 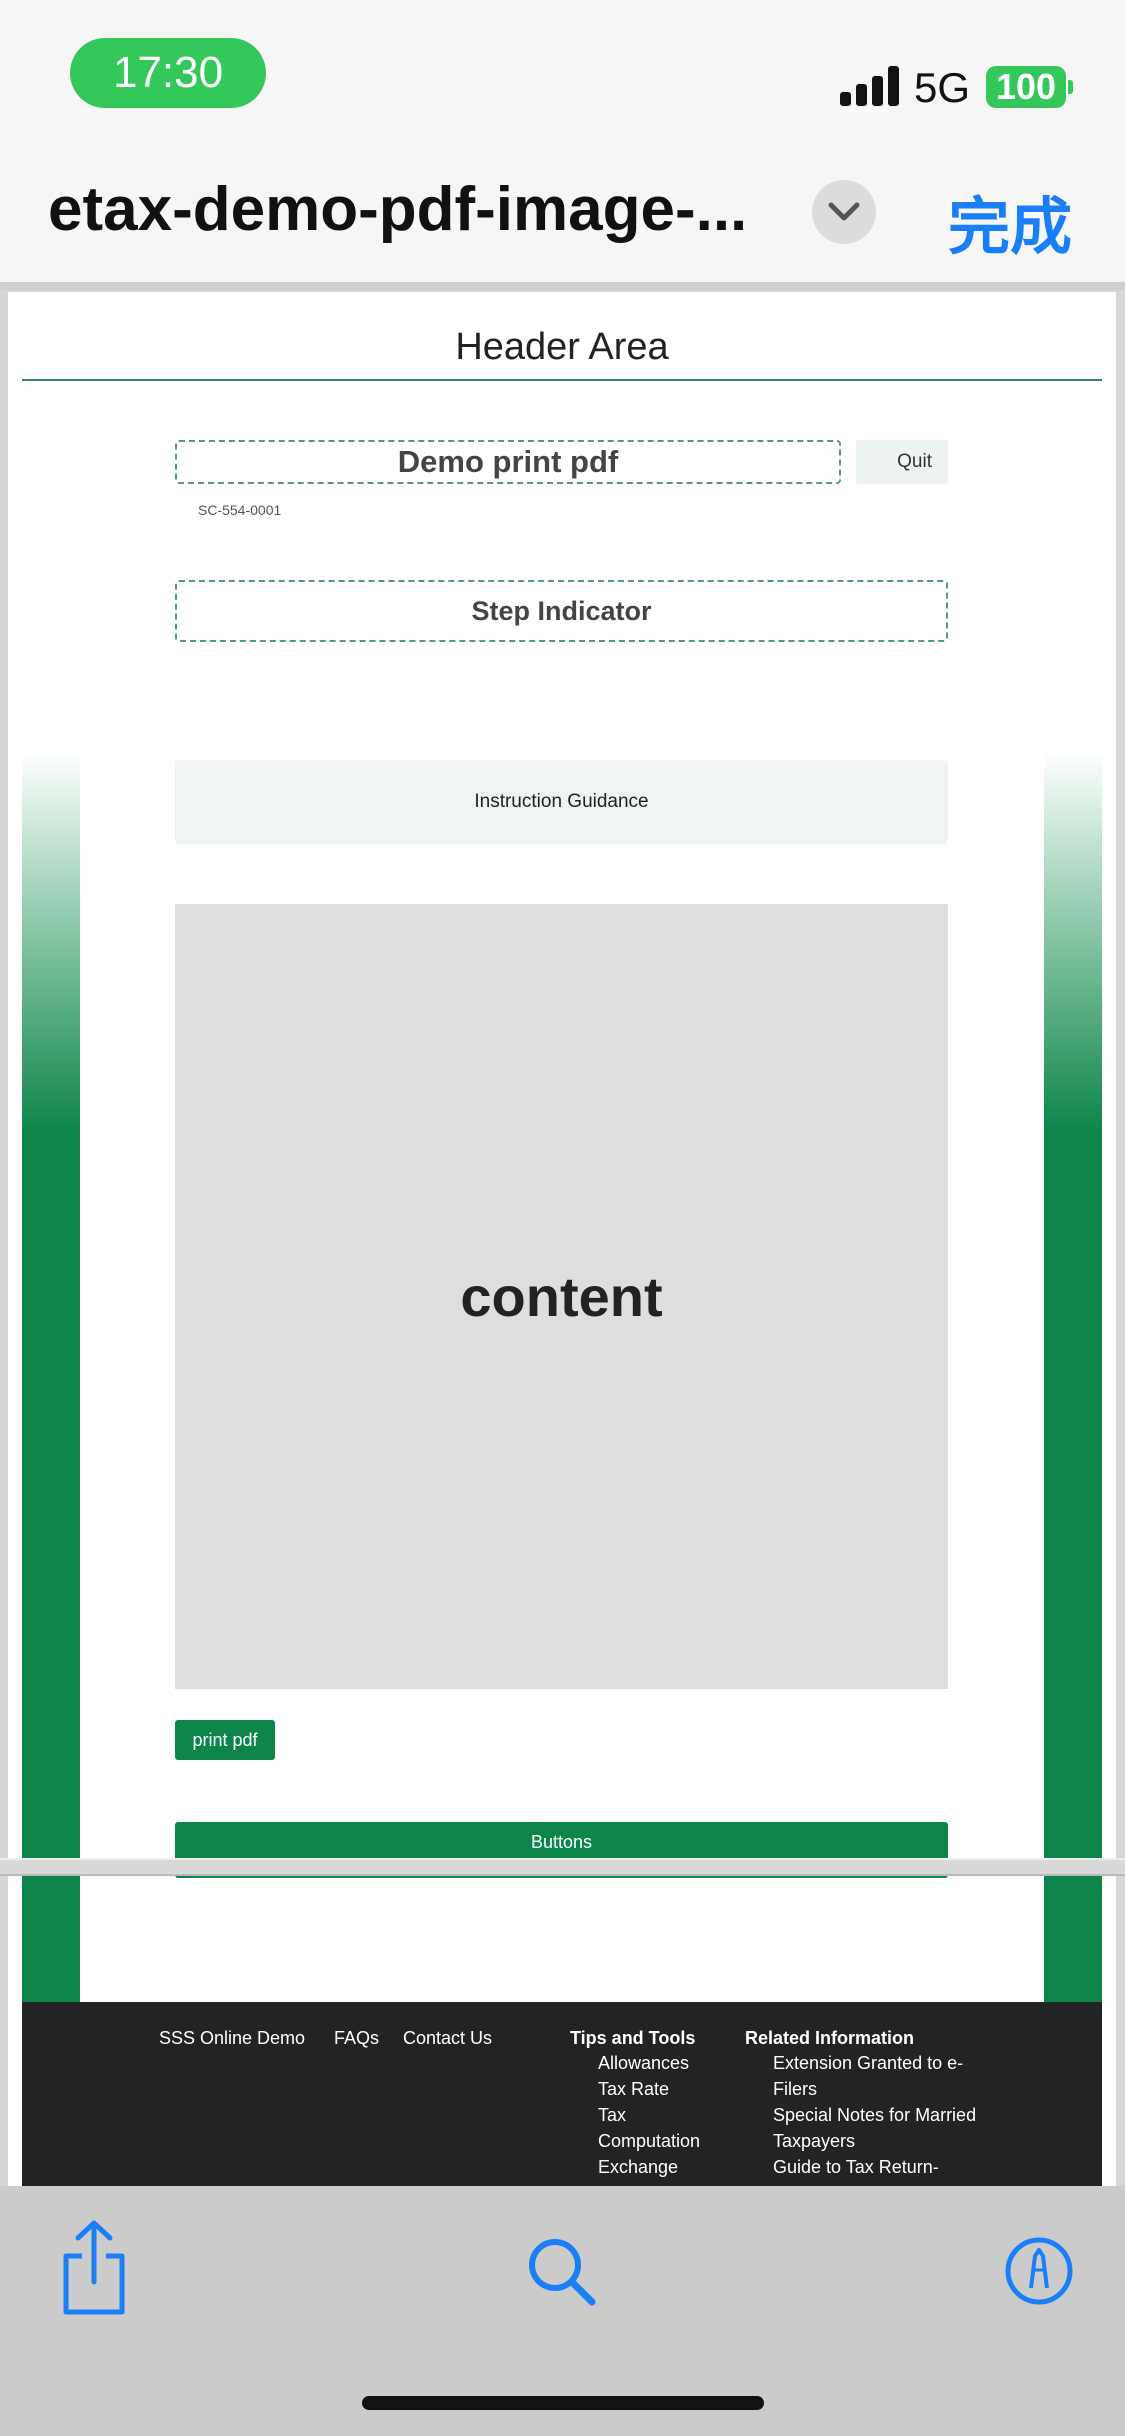 What do you see at coordinates (562, 2272) in the screenshot?
I see `search-icon` at bounding box center [562, 2272].